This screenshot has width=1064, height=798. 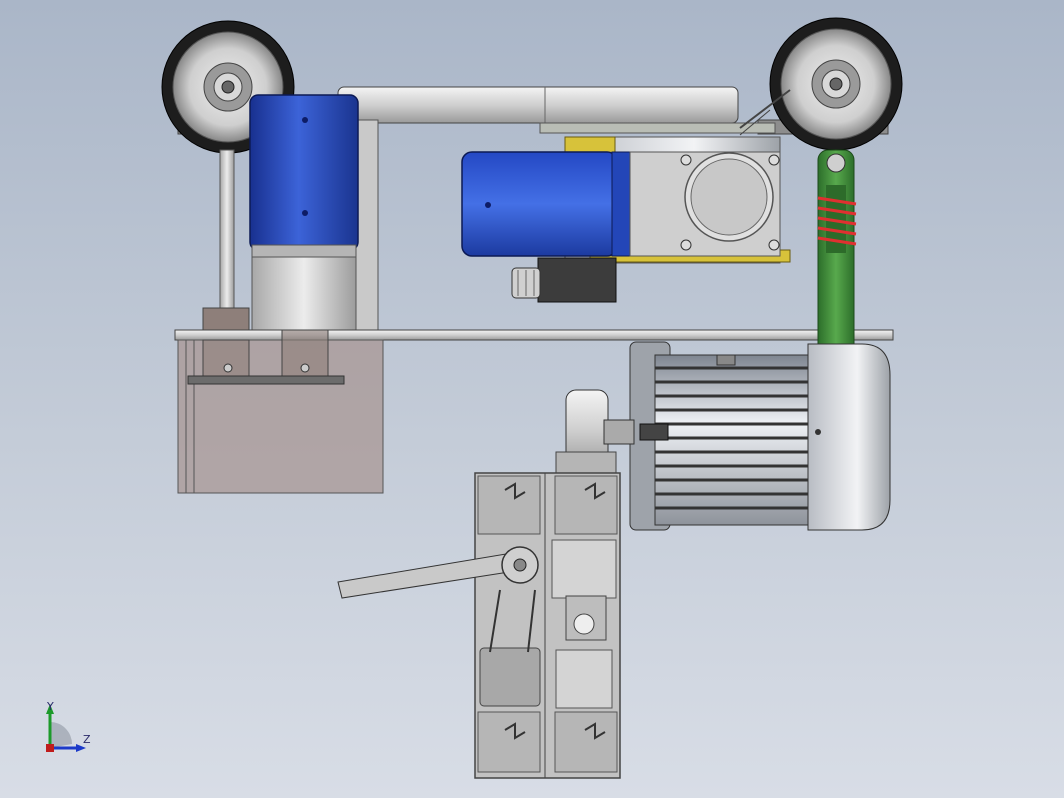 What do you see at coordinates (50, 706) in the screenshot?
I see `triad-y-label: Y` at bounding box center [50, 706].